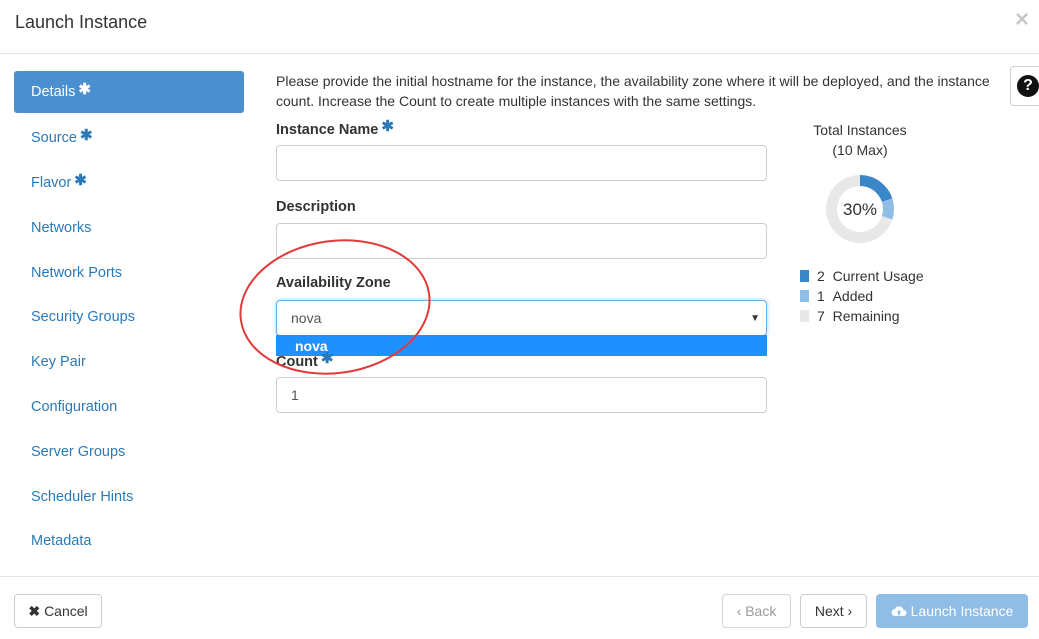 This screenshot has height=639, width=1039. Describe the element at coordinates (333, 283) in the screenshot. I see `availability-zone-label: Availability Zone` at that location.